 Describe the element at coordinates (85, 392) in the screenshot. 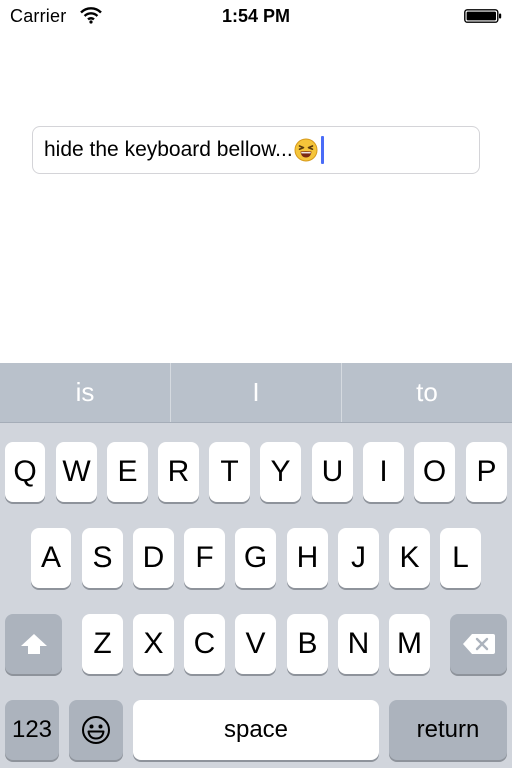

I see `suggestion-is: is` at that location.